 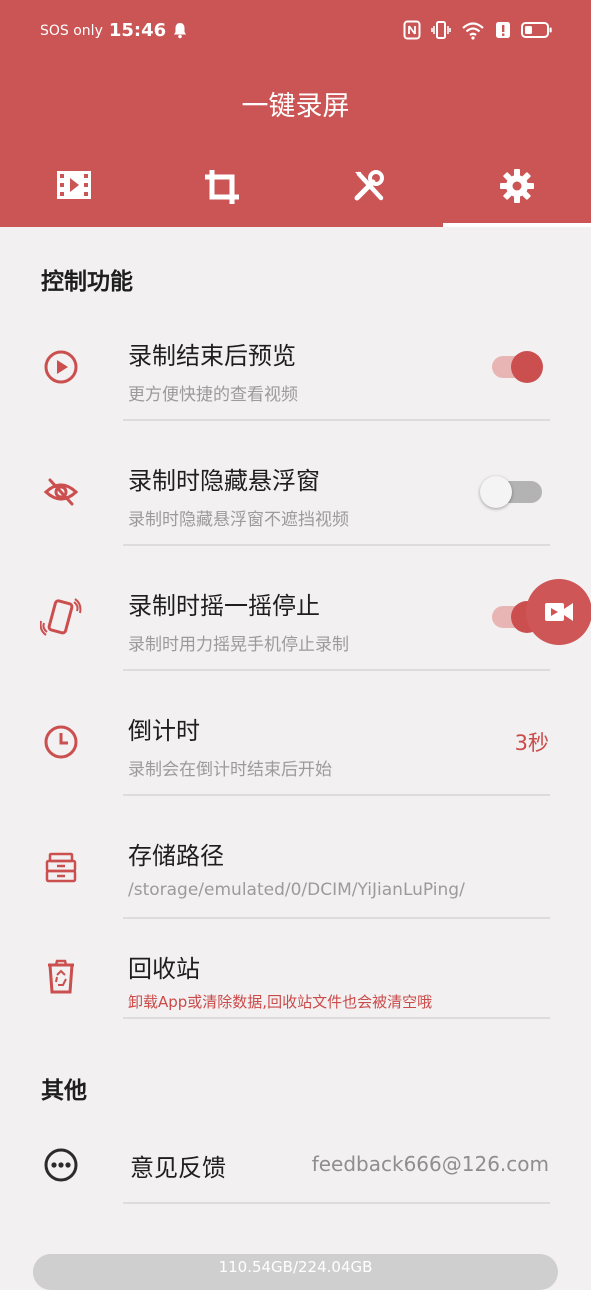 I want to click on tab-bar, so click(x=295, y=188).